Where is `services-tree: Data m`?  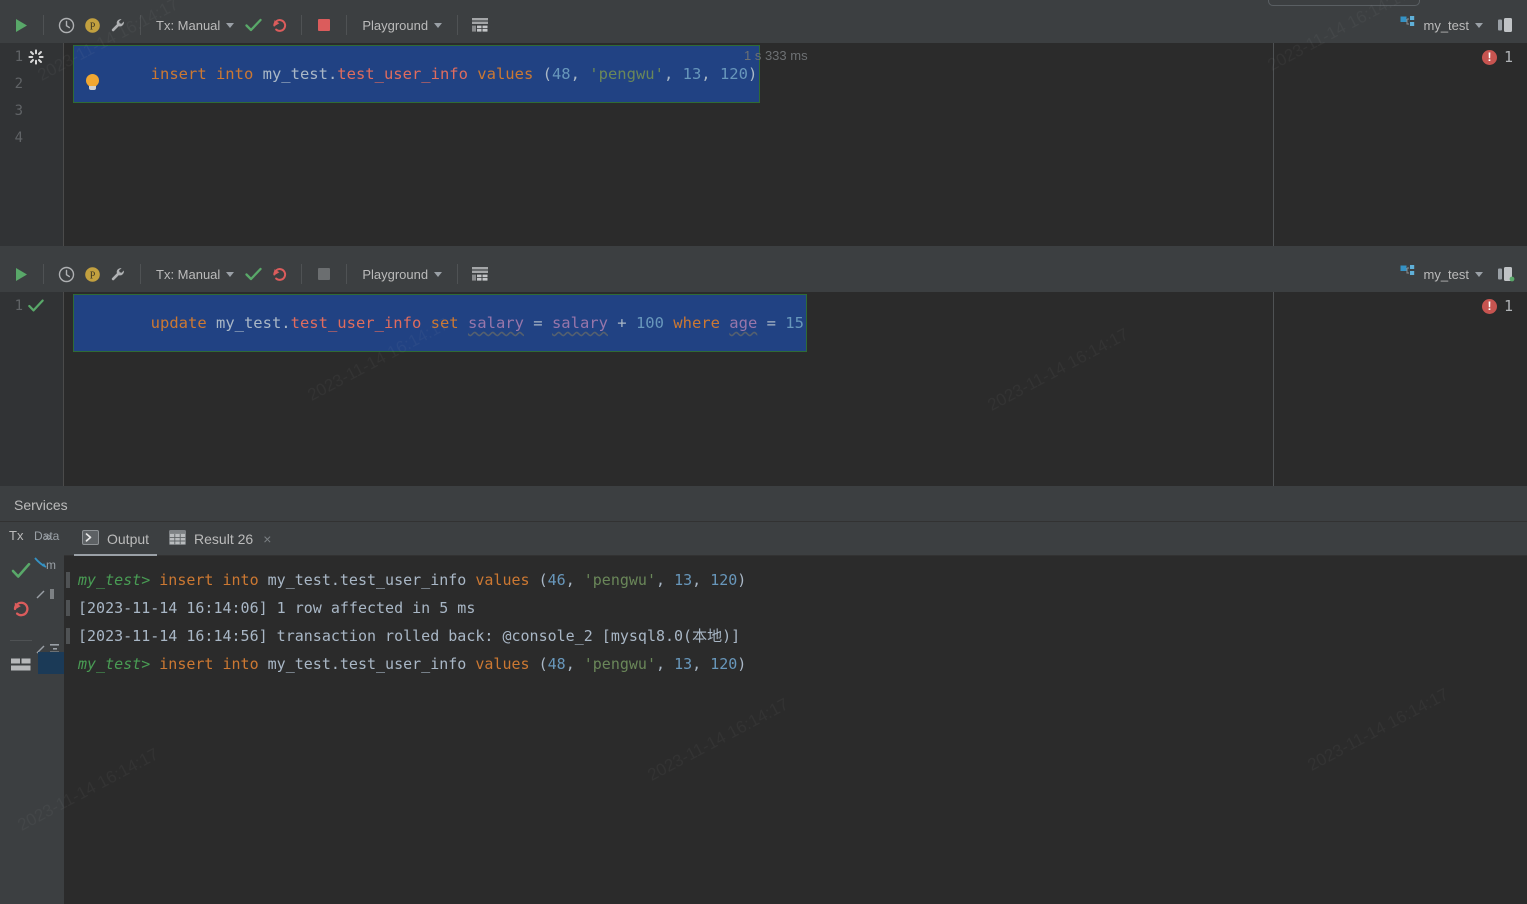 services-tree: Data m is located at coordinates (48, 713).